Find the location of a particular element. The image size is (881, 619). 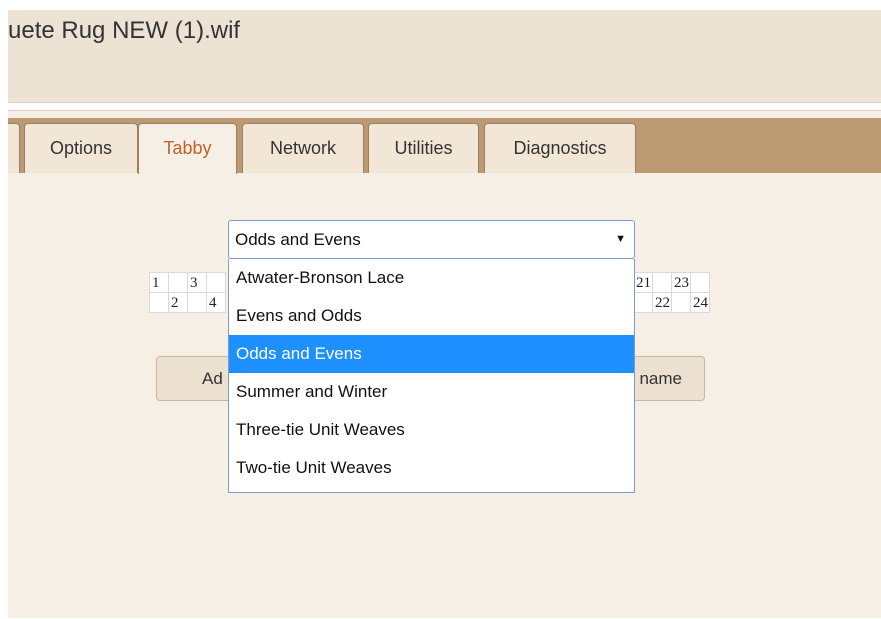

grid-cell: 22 is located at coordinates (662, 302).